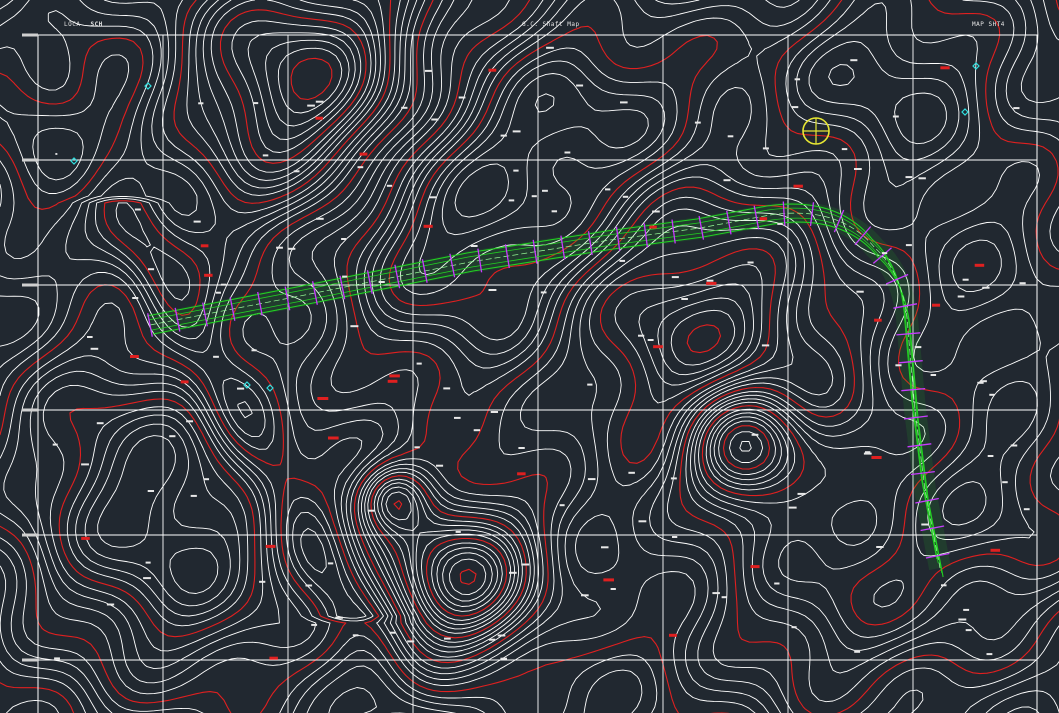 This screenshot has width=1059, height=713. Describe the element at coordinates (96, 24) in the screenshot. I see `header-left-scale: SCH` at that location.